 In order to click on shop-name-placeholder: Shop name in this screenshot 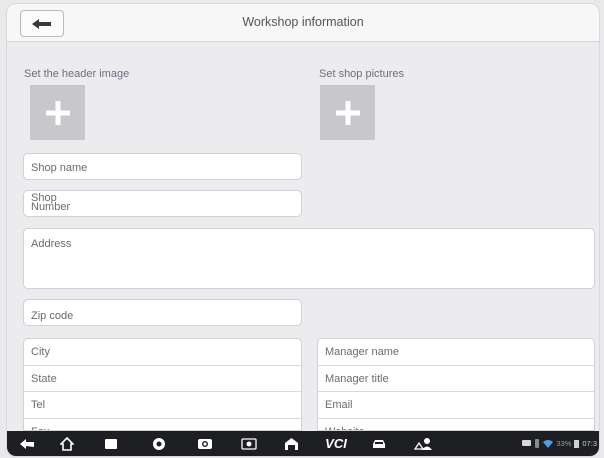, I will do `click(59, 168)`.